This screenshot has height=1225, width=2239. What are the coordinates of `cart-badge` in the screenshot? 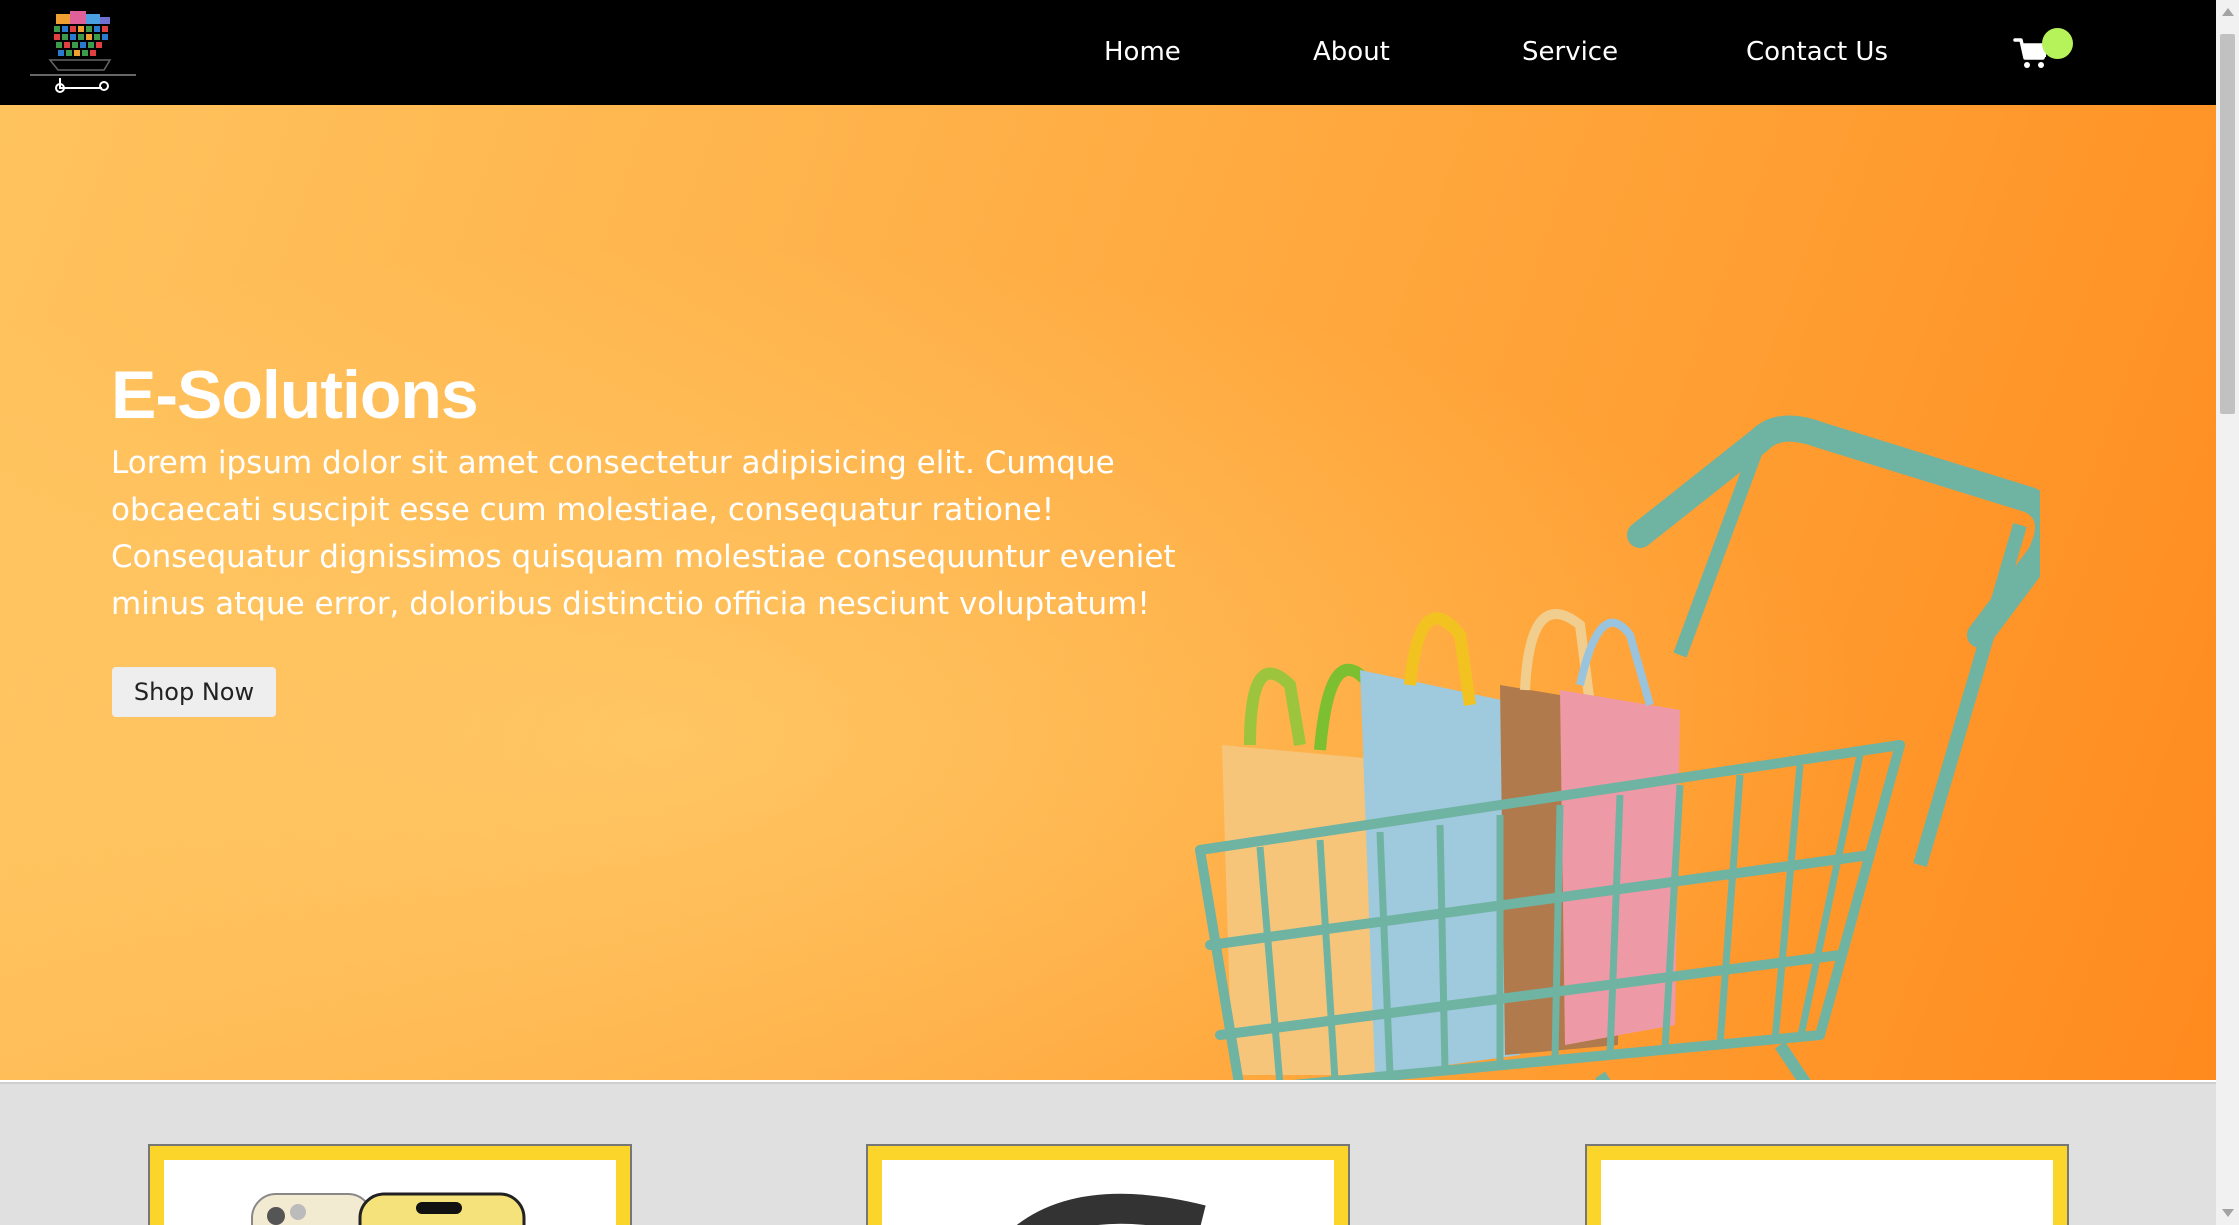 It's located at (2057, 43).